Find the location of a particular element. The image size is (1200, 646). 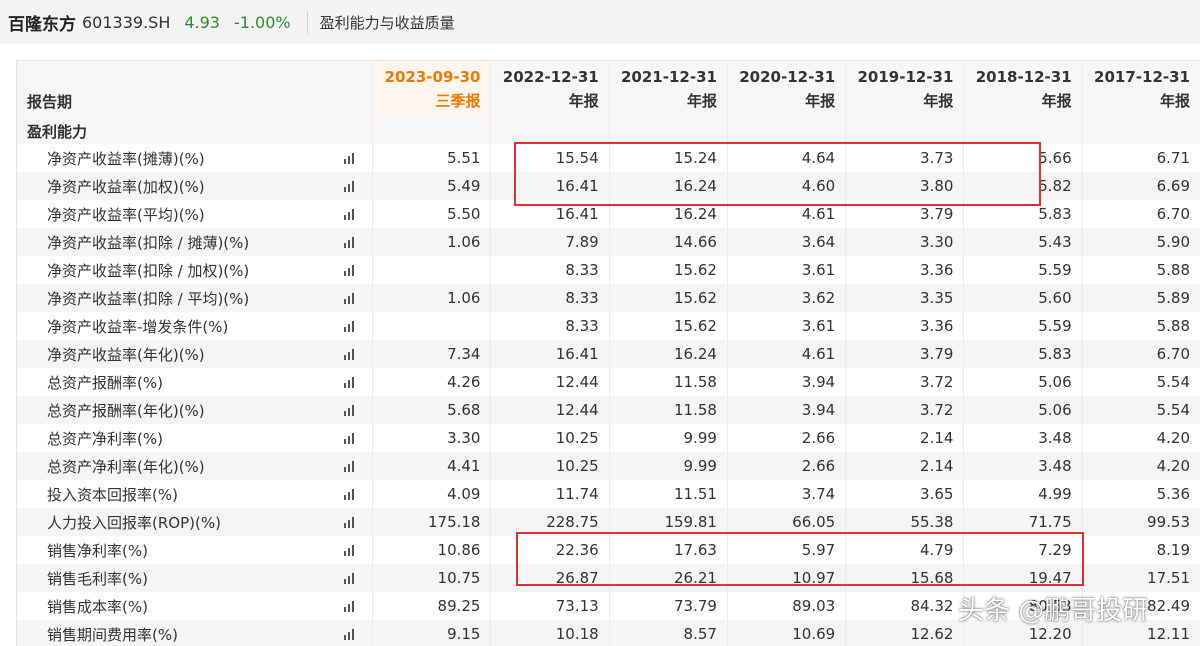

value-cell: 11.58 is located at coordinates (668, 410).